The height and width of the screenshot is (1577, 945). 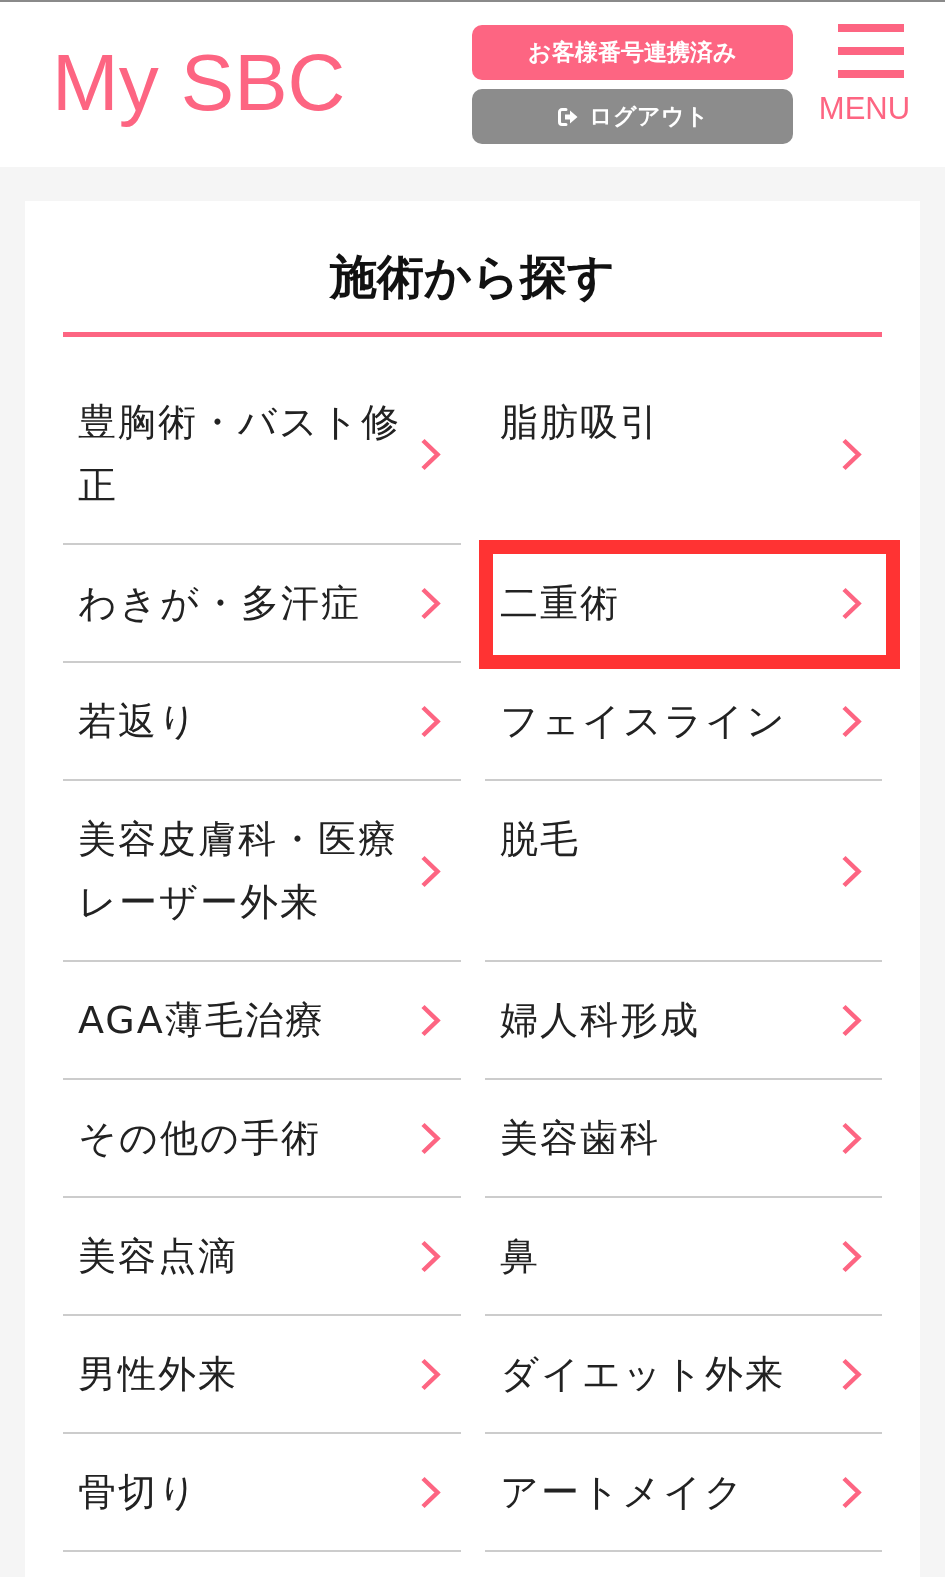 What do you see at coordinates (683, 1021) in the screenshot?
I see `category-link: 婦人科形成` at bounding box center [683, 1021].